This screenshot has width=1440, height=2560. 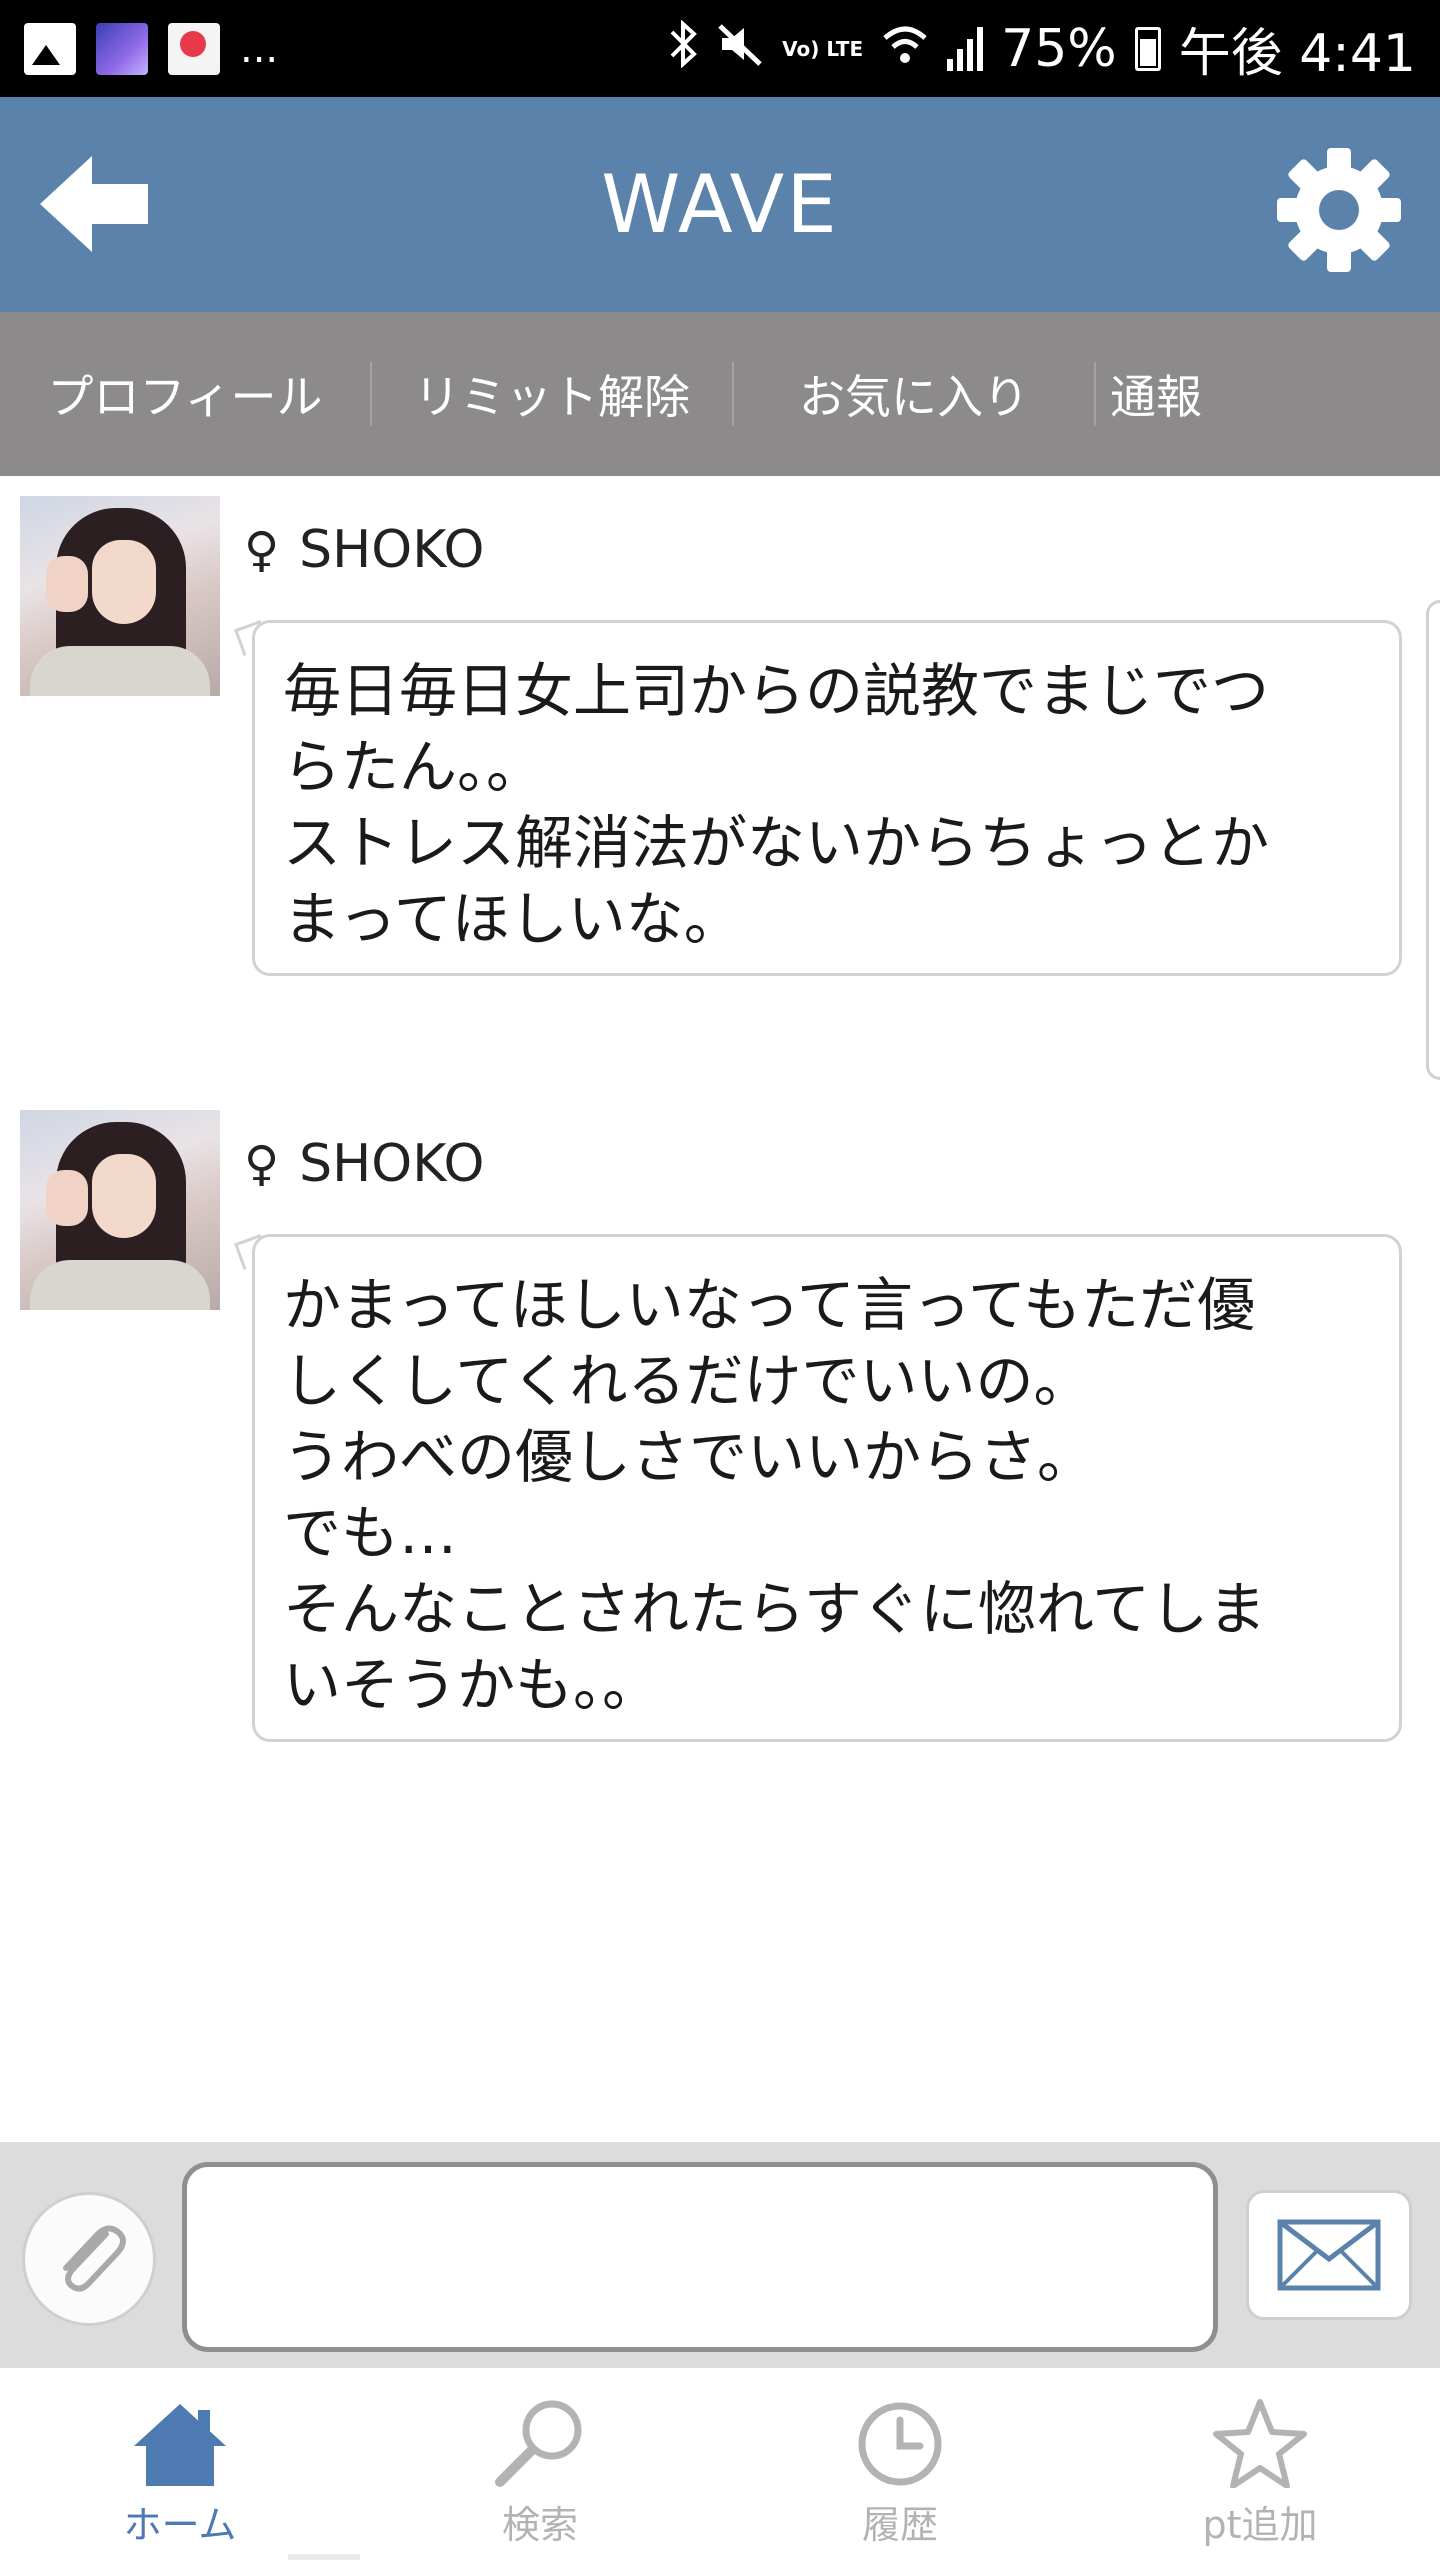 I want to click on tab-report: 通報, so click(x=1156, y=394).